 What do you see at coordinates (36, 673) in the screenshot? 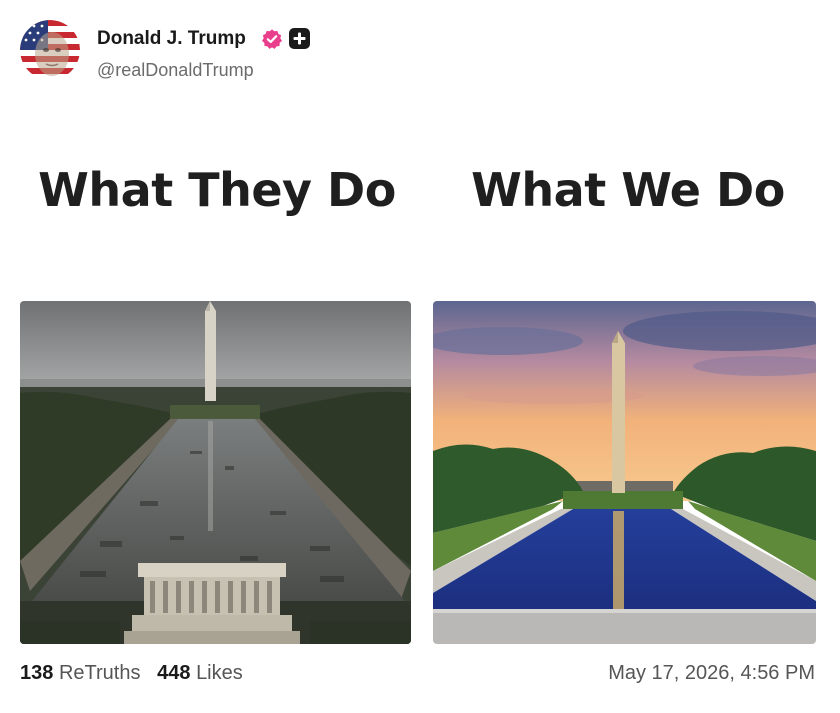
I see `retruths-count: 138` at bounding box center [36, 673].